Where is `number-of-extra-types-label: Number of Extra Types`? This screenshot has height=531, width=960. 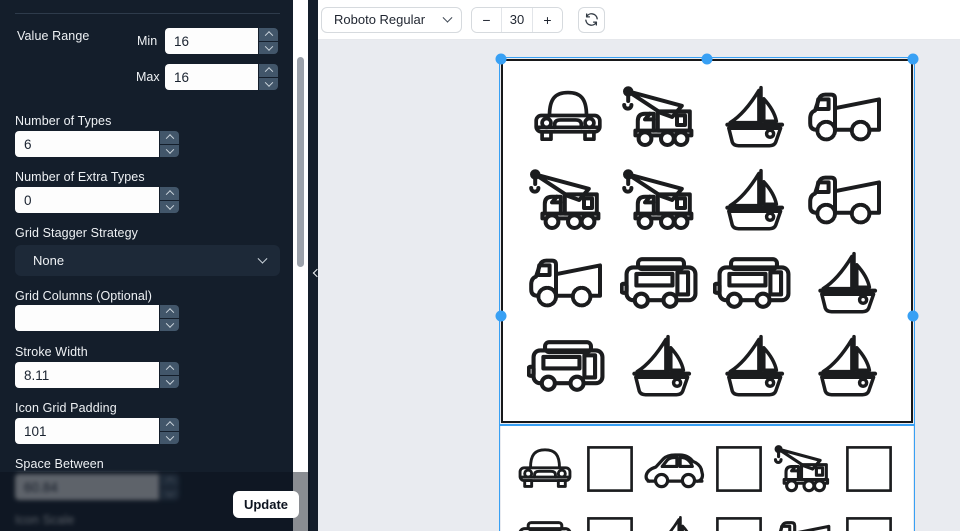
number-of-extra-types-label: Number of Extra Types is located at coordinates (80, 177).